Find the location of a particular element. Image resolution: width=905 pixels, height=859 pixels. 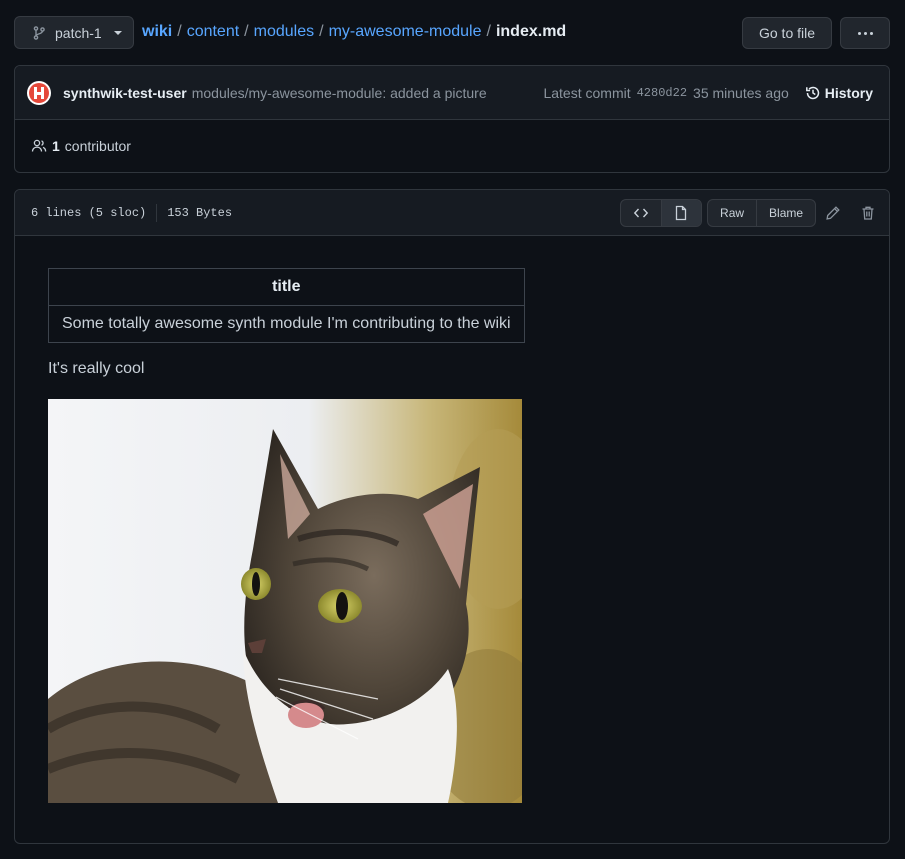

delete-file-button is located at coordinates (868, 213).